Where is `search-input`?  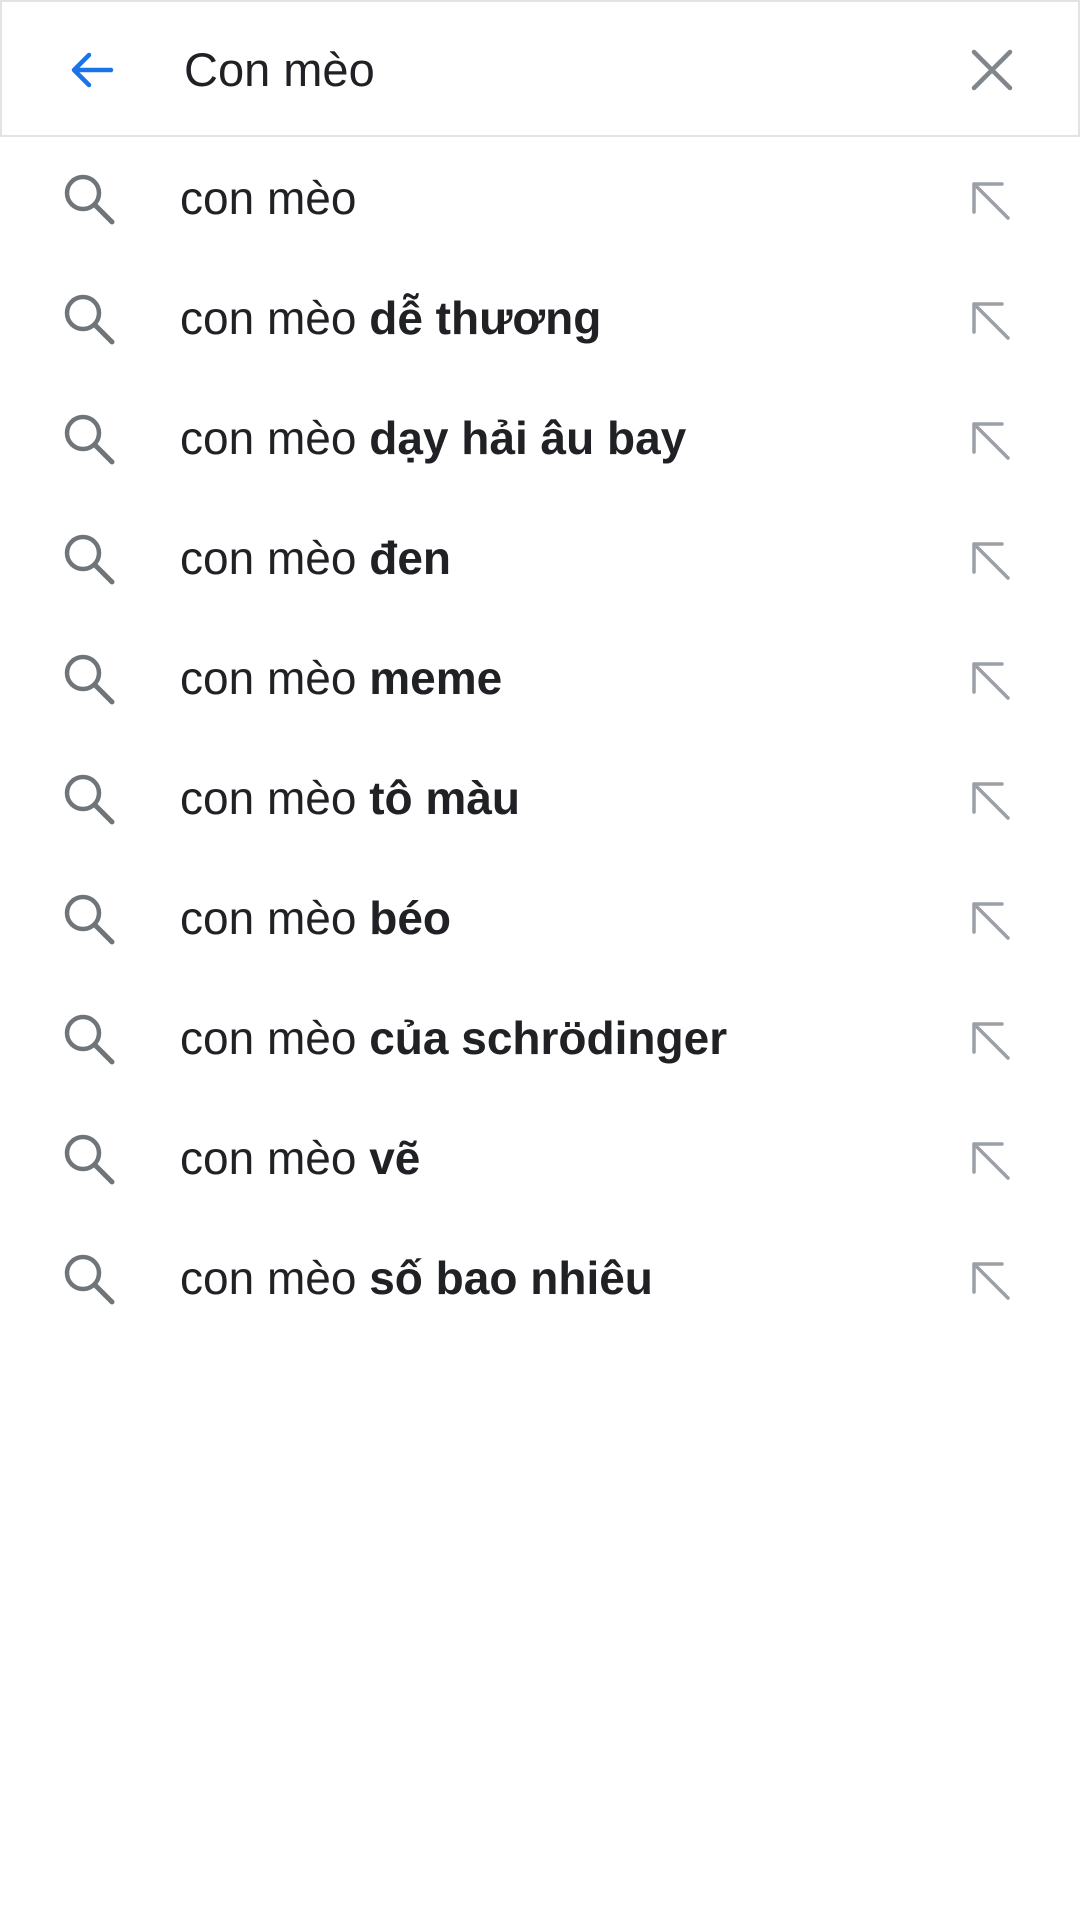
search-input is located at coordinates (534, 69).